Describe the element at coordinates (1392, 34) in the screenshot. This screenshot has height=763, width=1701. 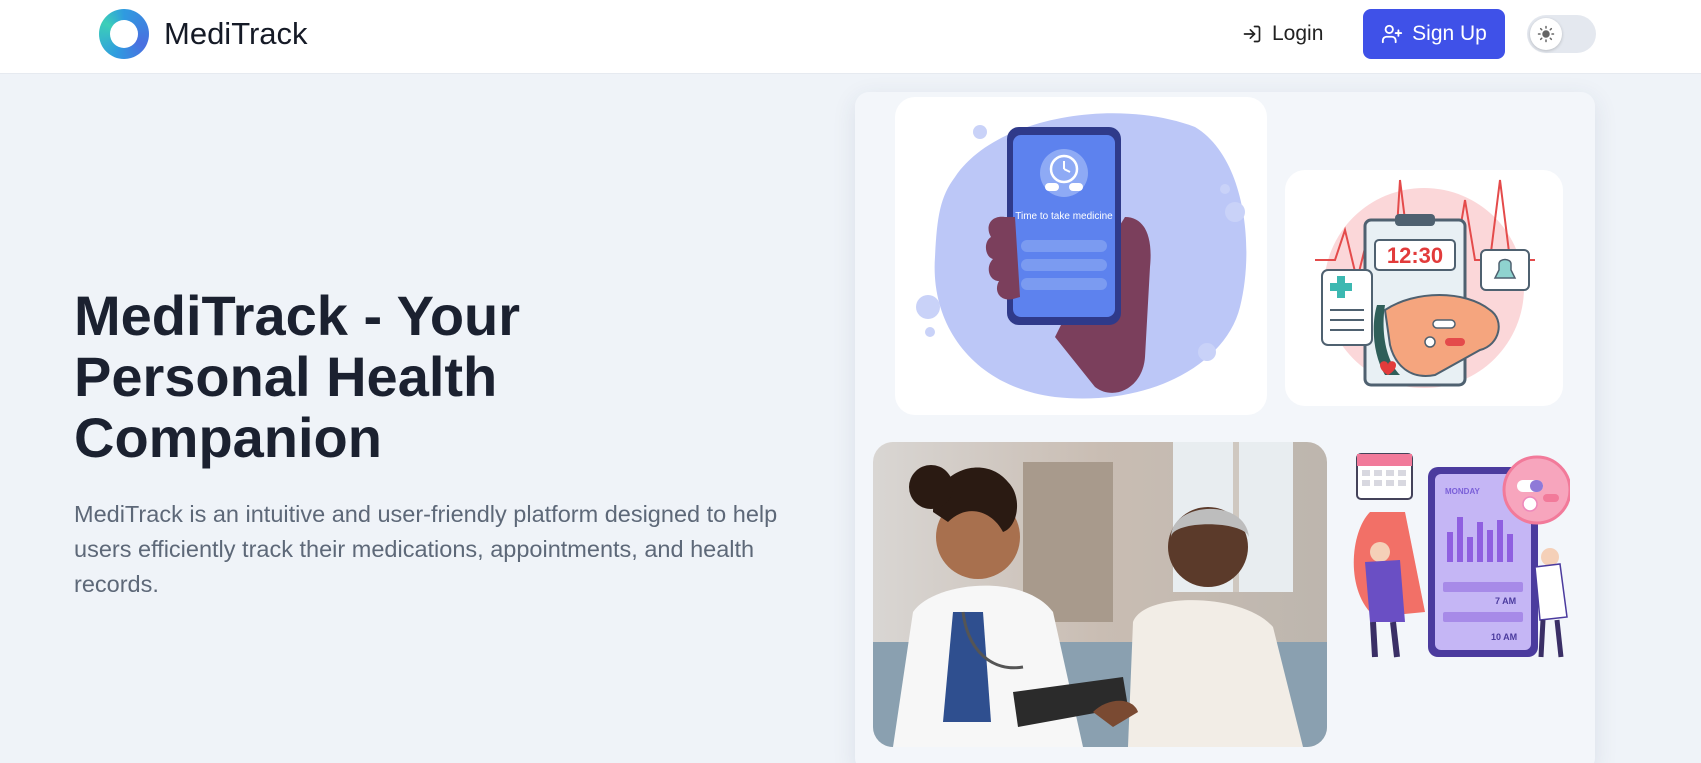
I see `user-plus-icon` at that location.